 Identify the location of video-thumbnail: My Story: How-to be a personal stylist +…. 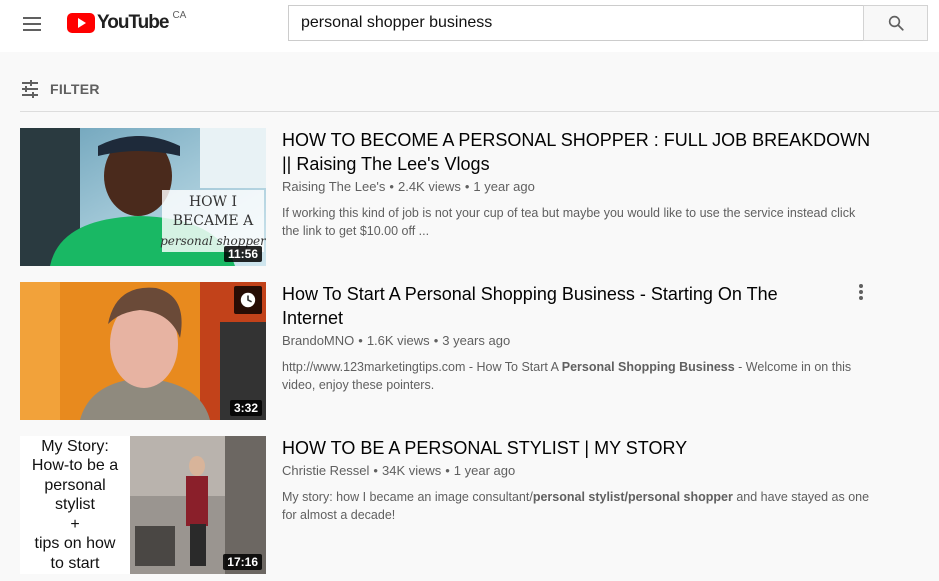
(143, 505).